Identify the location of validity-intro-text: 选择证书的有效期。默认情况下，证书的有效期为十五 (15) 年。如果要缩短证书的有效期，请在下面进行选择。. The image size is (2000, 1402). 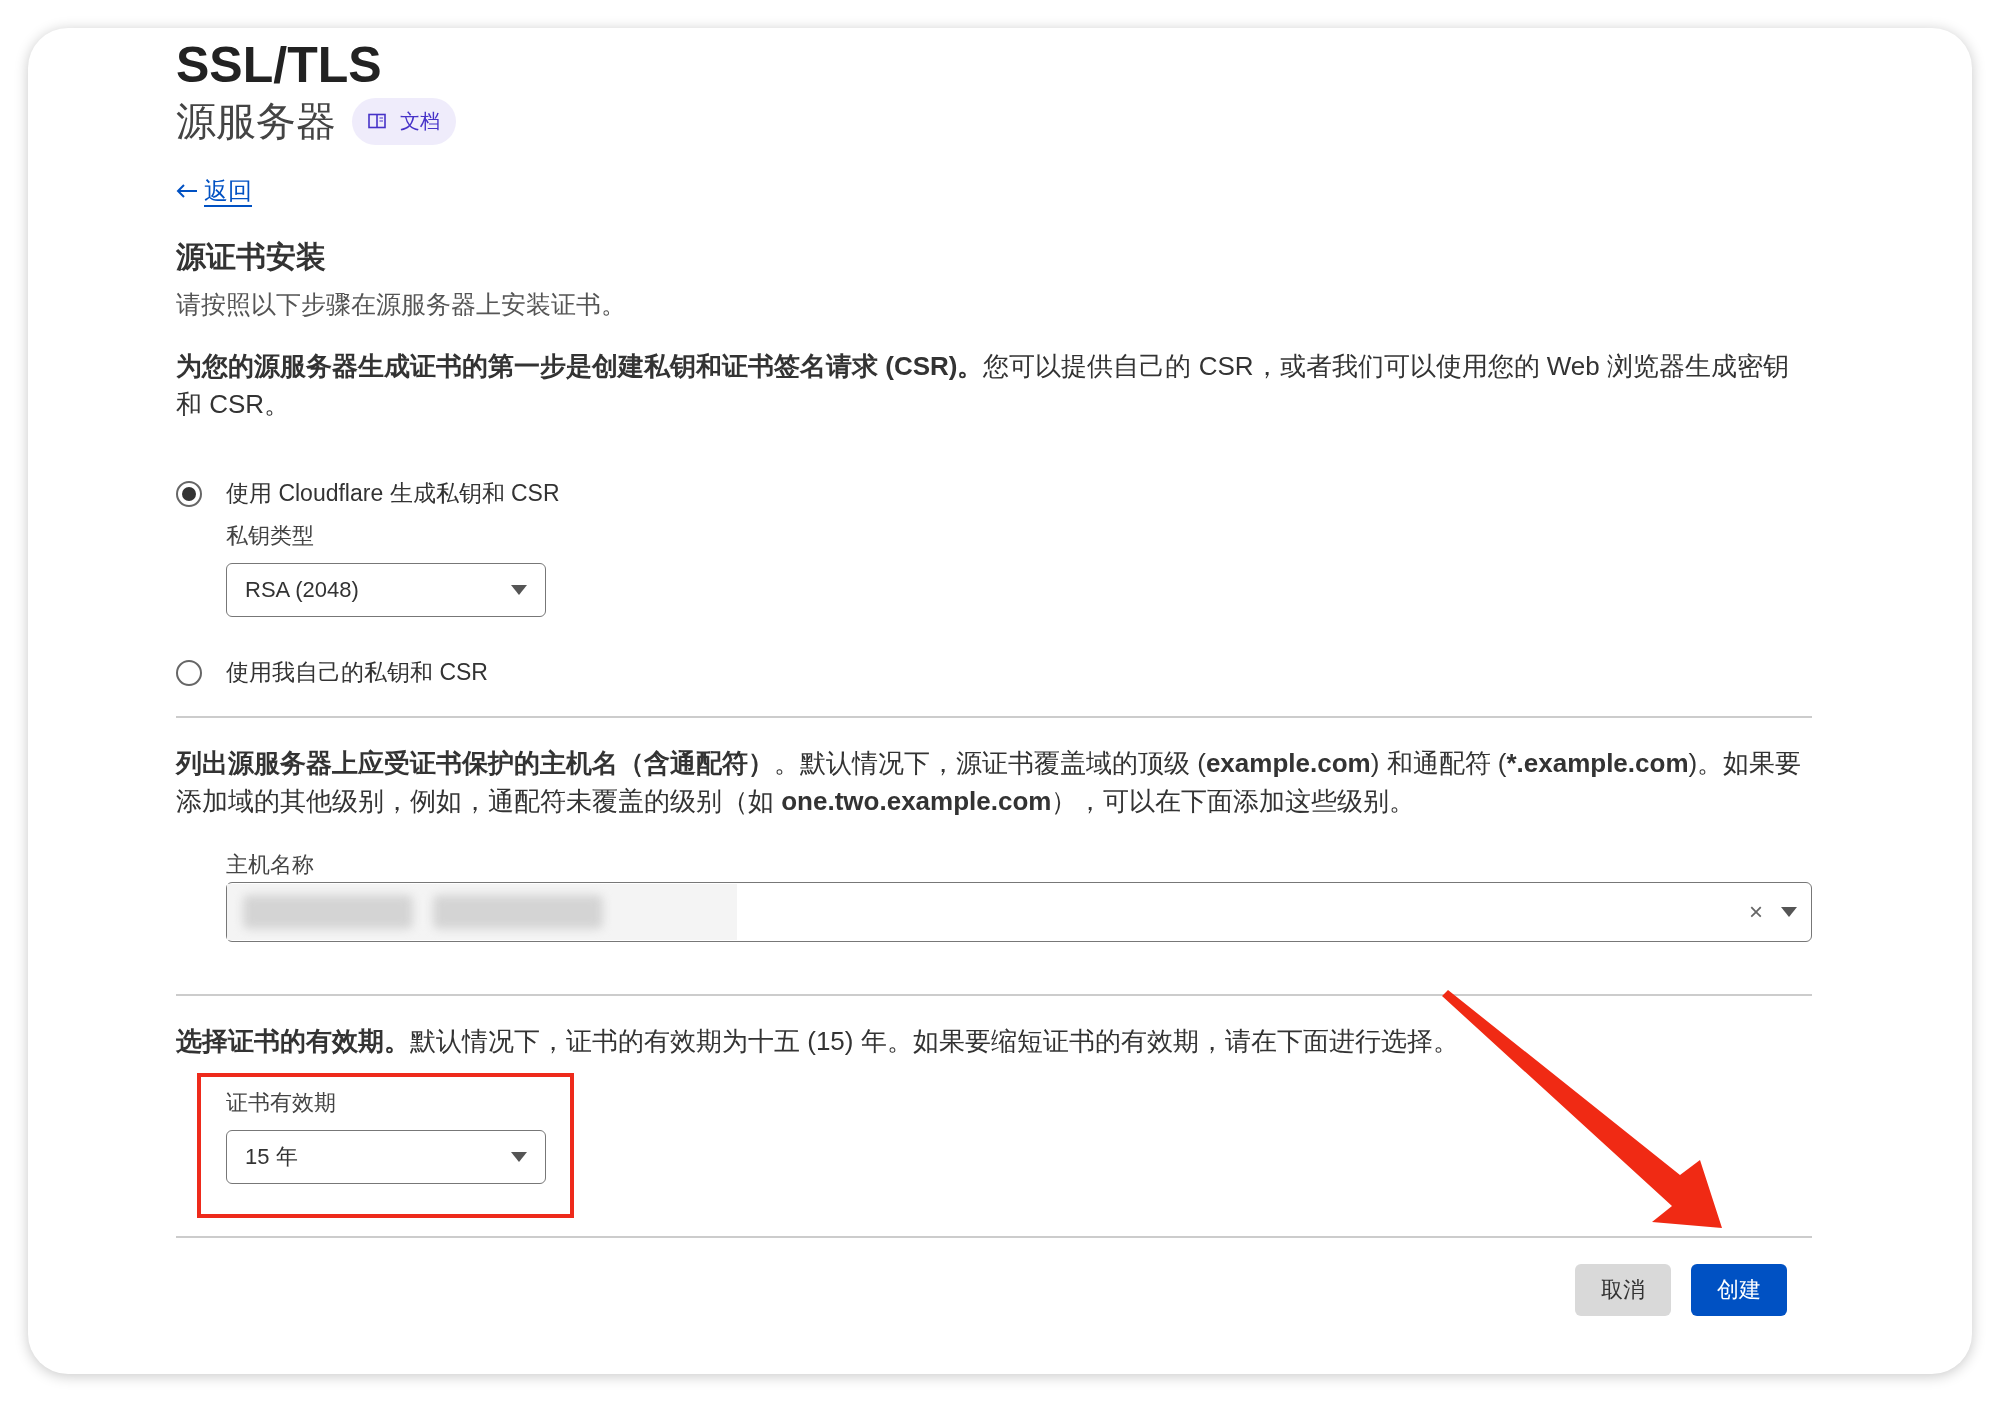
(818, 1041).